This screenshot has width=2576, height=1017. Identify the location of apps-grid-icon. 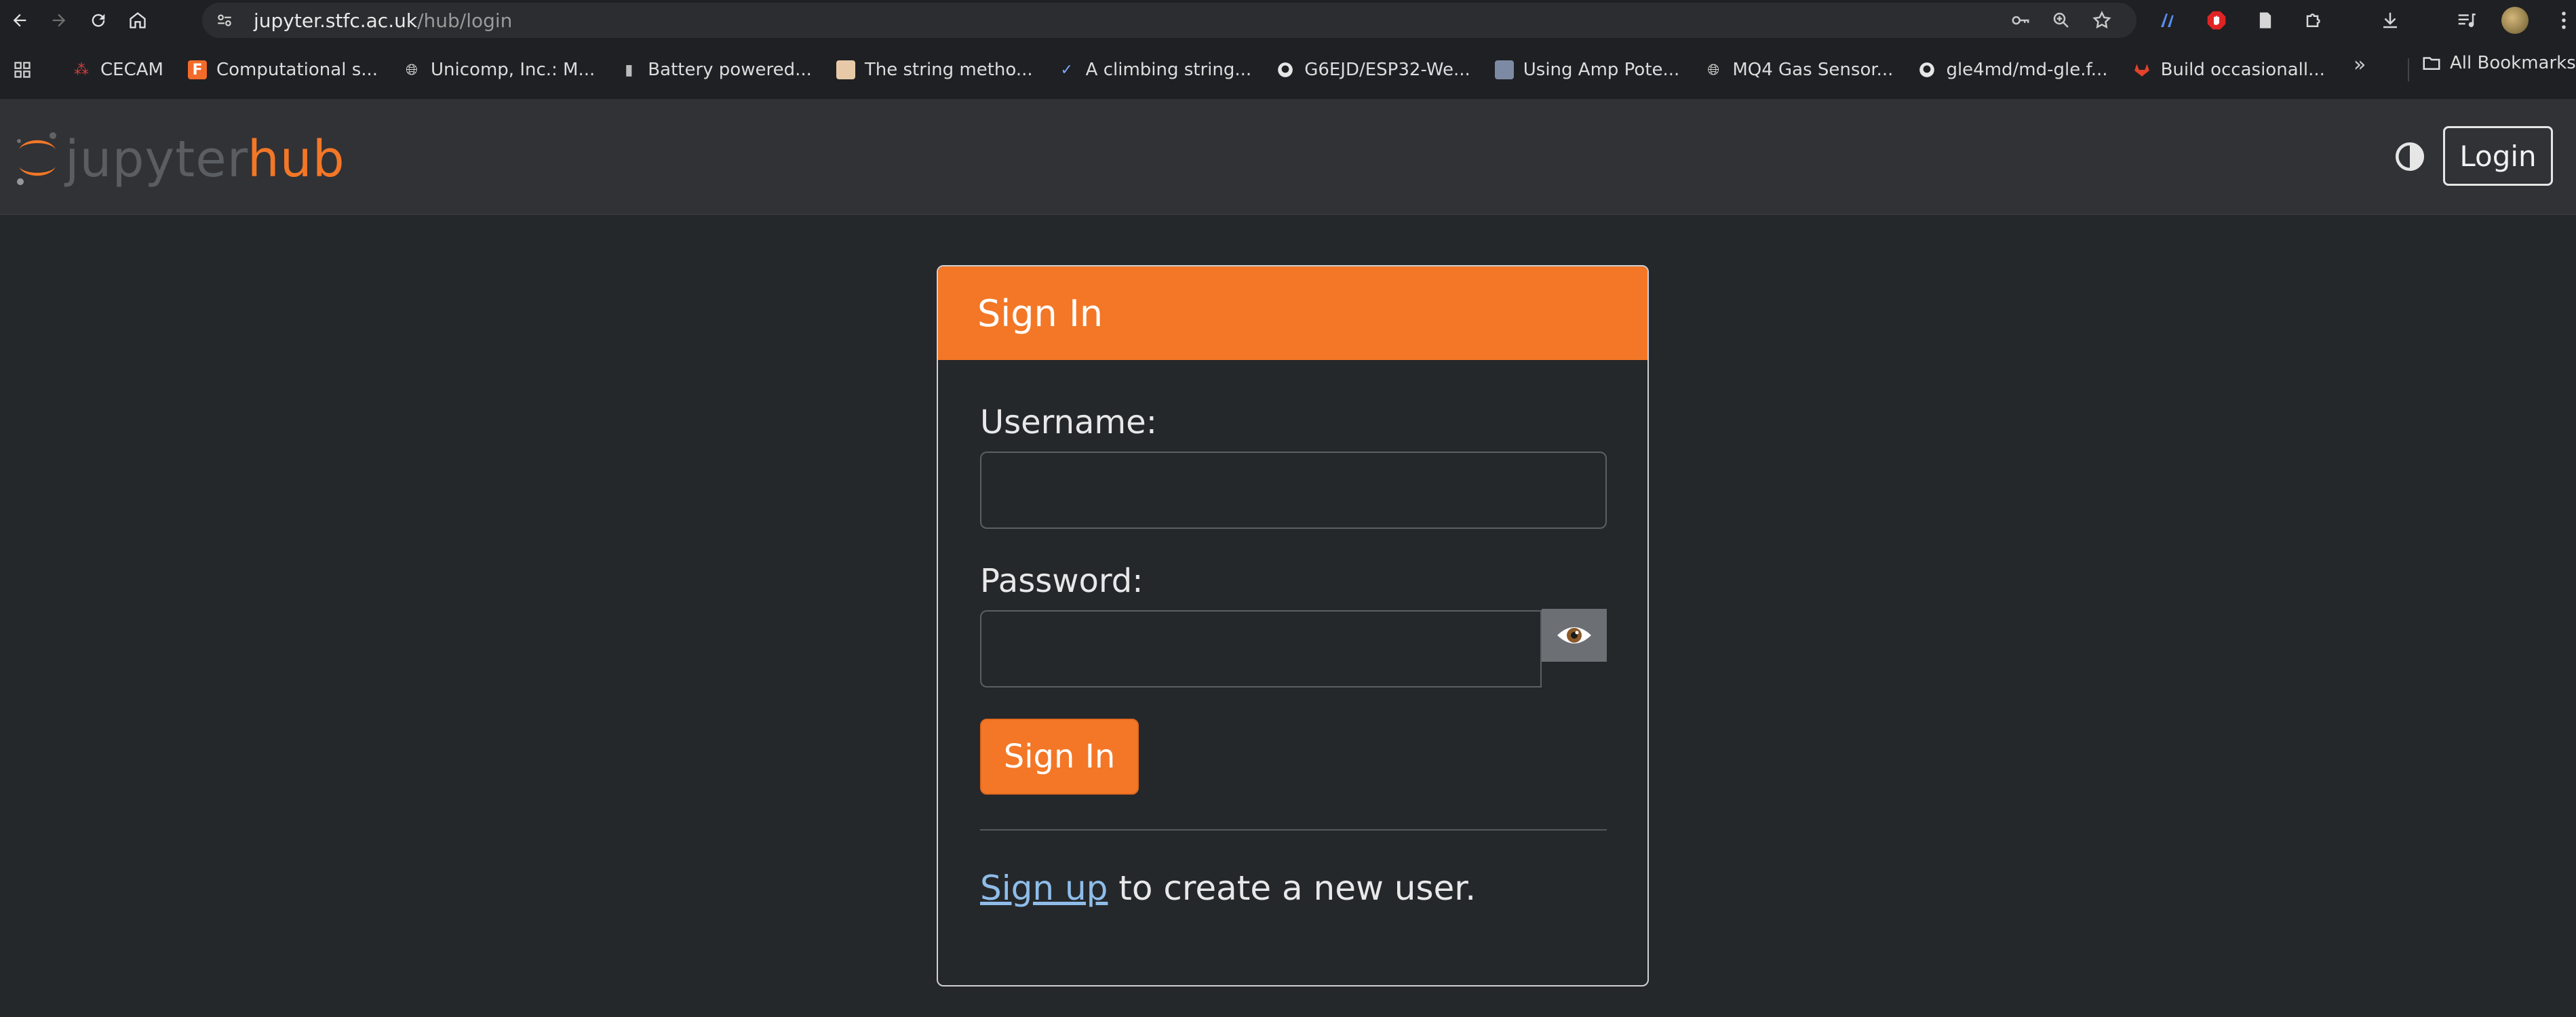
(22, 70).